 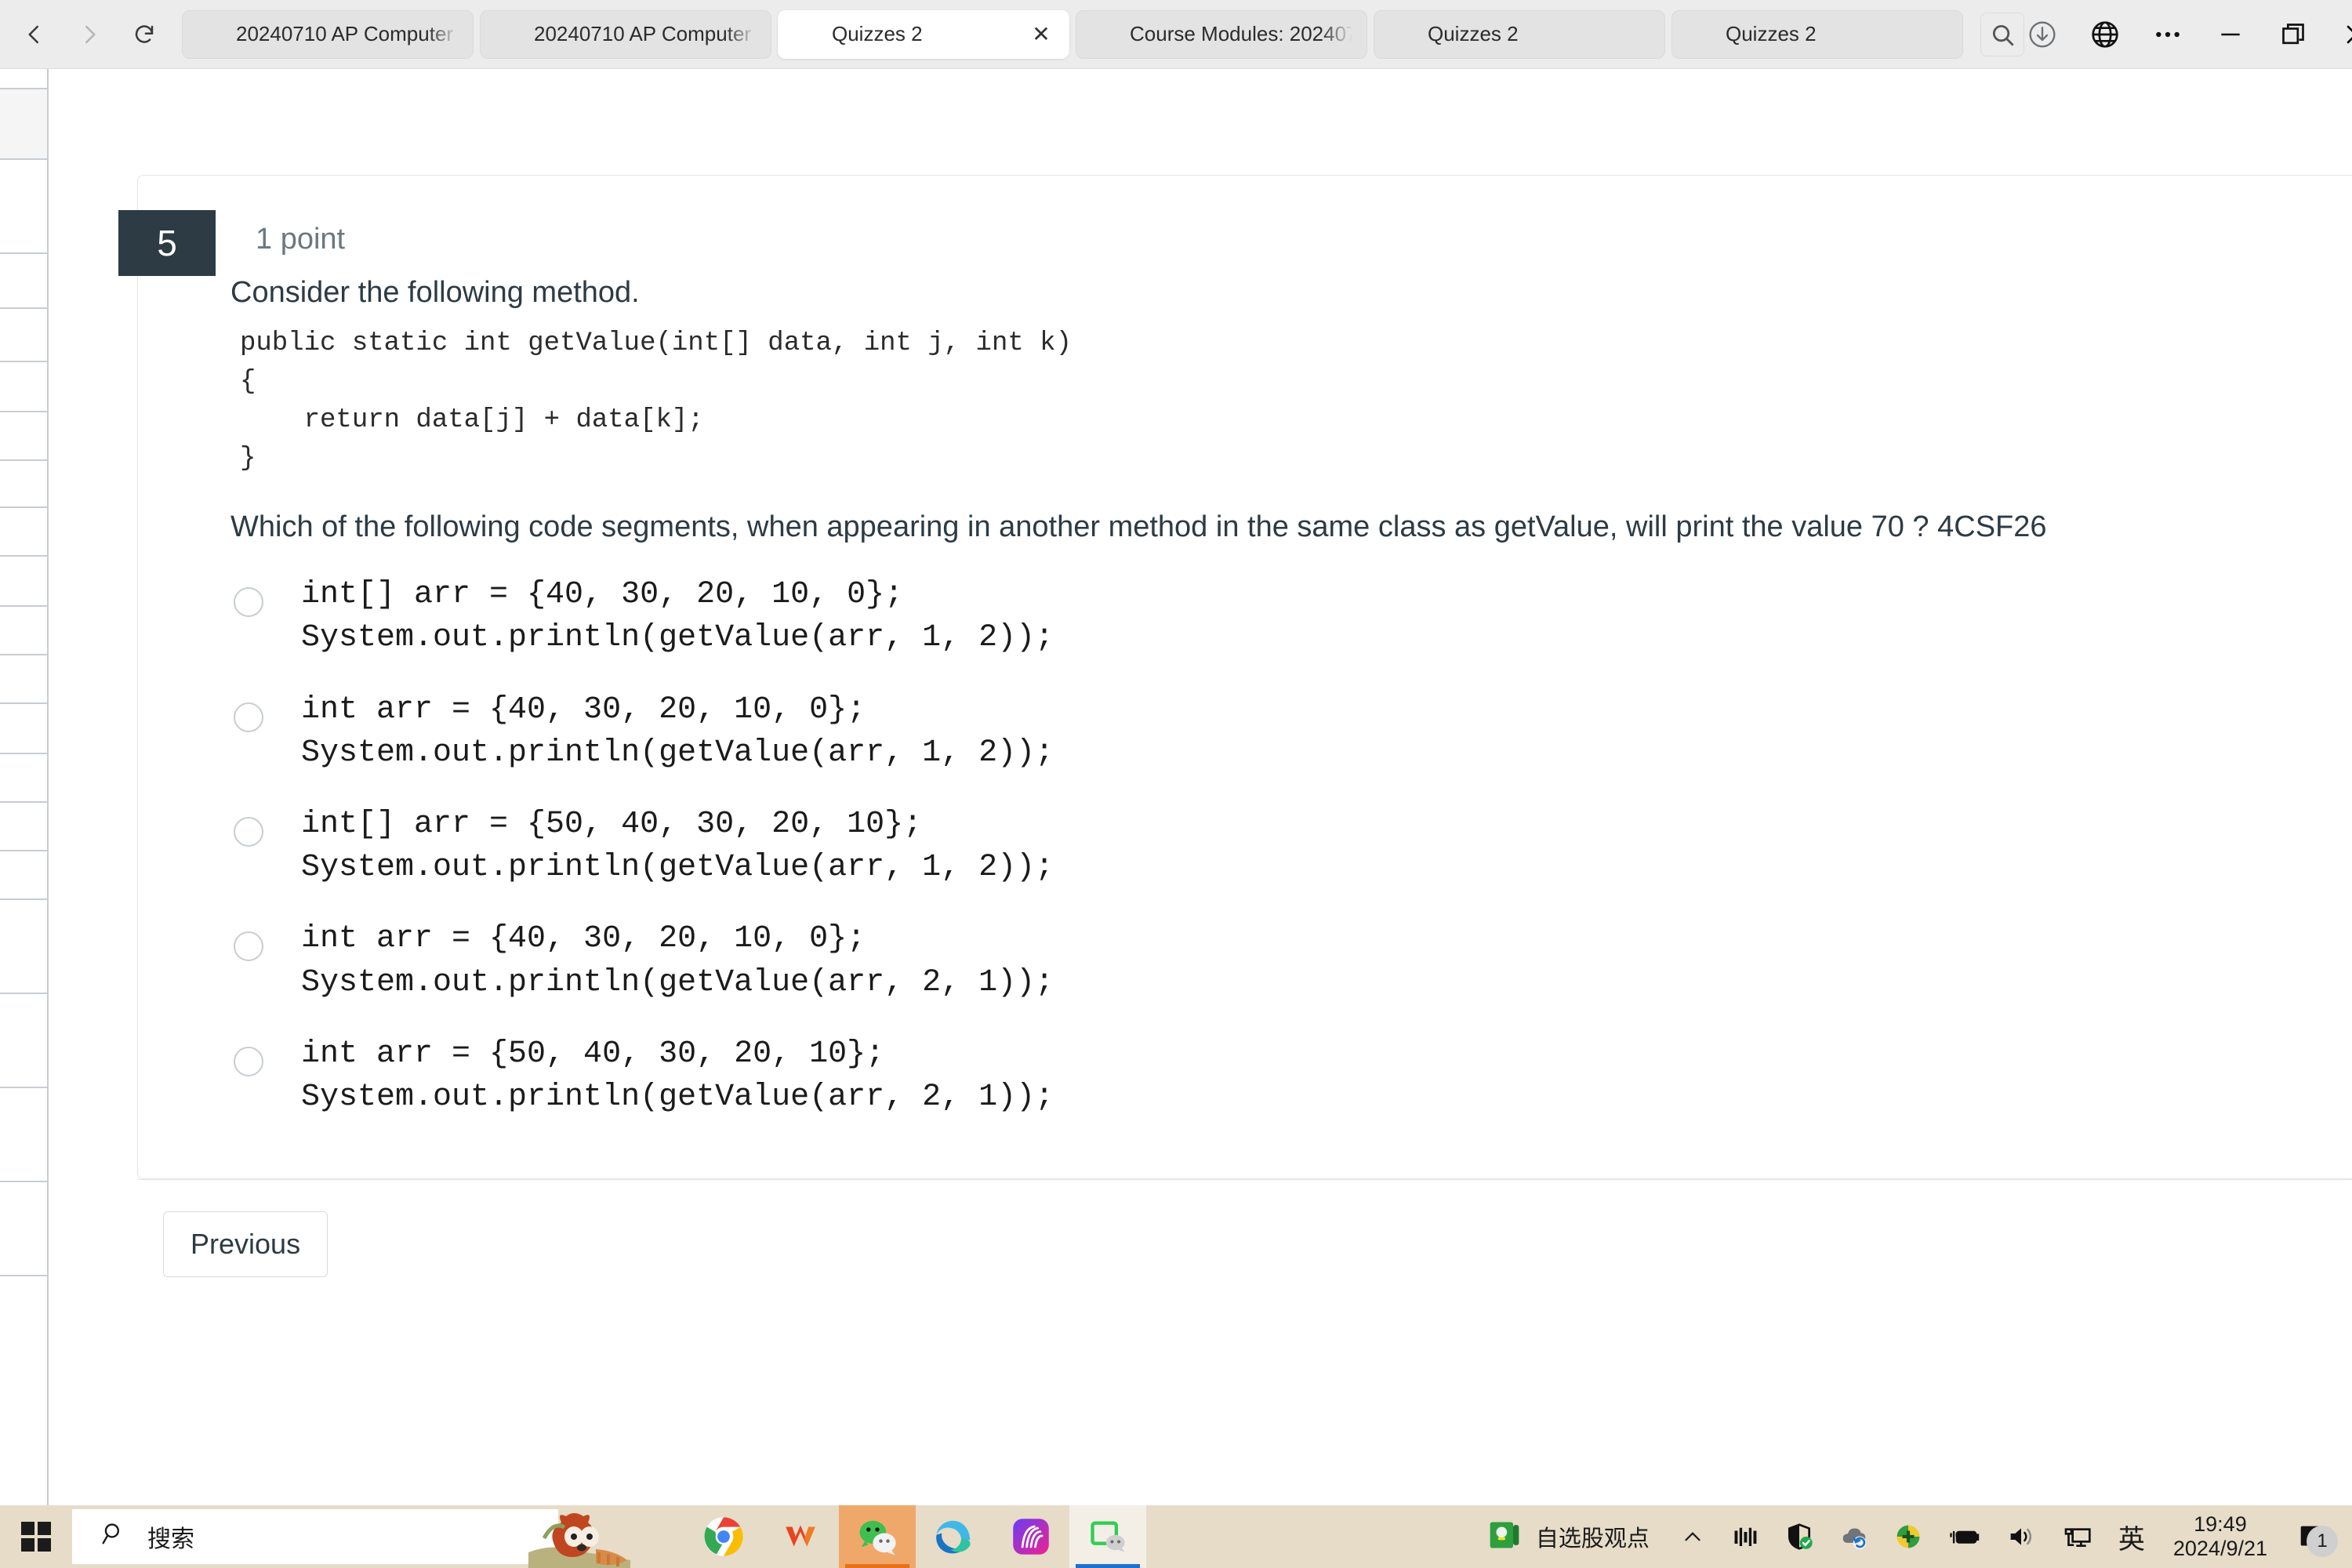 I want to click on system-tray: 自选股观点 英 19:49 2024/9/21 1, so click(x=1911, y=1536).